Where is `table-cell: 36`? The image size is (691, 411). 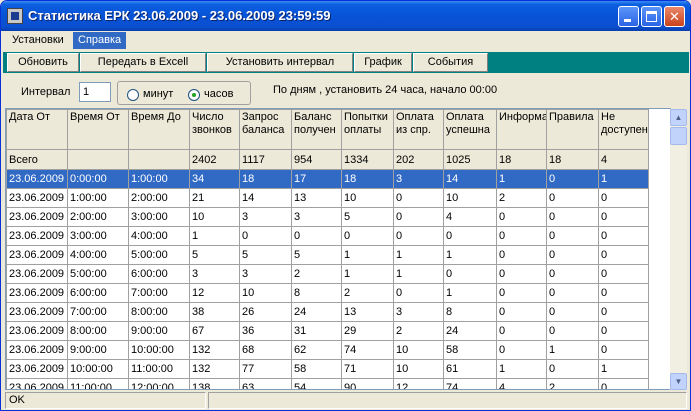 table-cell: 36 is located at coordinates (265, 331).